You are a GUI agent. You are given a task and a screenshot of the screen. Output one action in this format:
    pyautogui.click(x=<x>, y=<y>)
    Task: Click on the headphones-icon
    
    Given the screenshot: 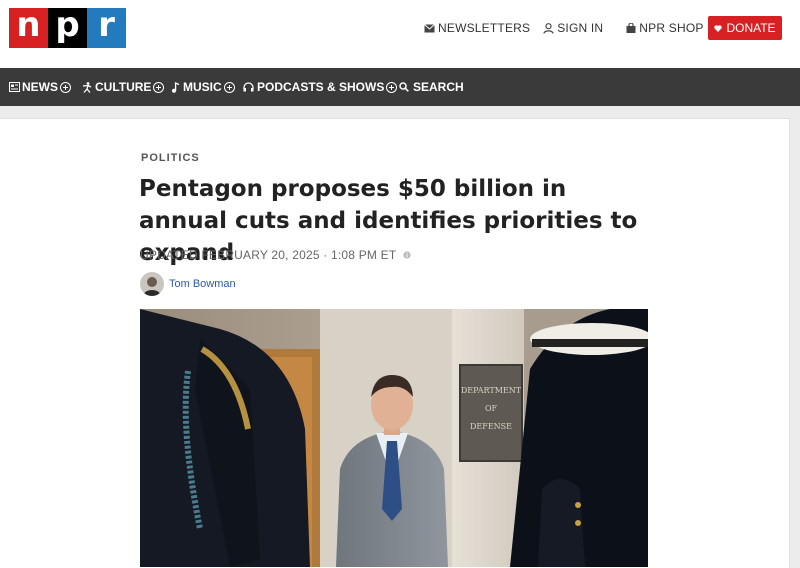 What is the action you would take?
    pyautogui.click(x=248, y=87)
    